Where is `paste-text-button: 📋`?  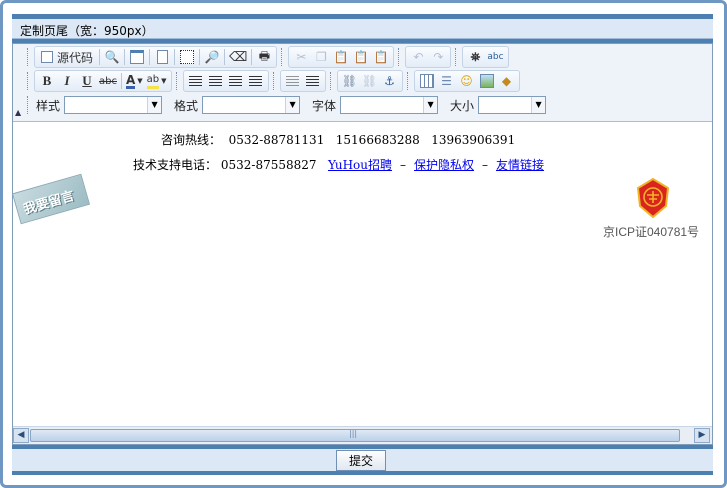 paste-text-button: 📋 is located at coordinates (361, 57).